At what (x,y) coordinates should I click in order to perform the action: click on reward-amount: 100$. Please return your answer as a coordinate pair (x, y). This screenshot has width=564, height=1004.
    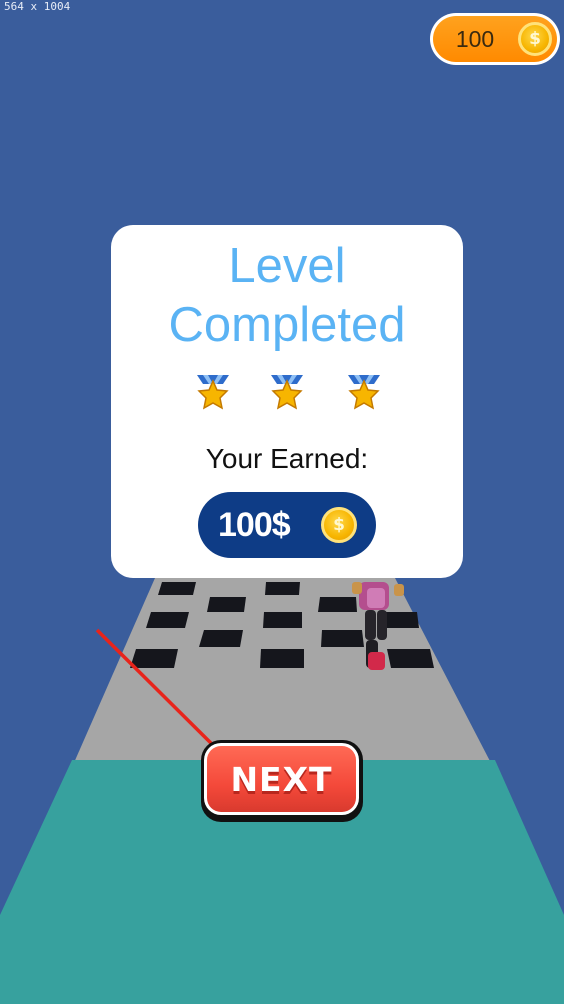
    Looking at the image, I should click on (254, 525).